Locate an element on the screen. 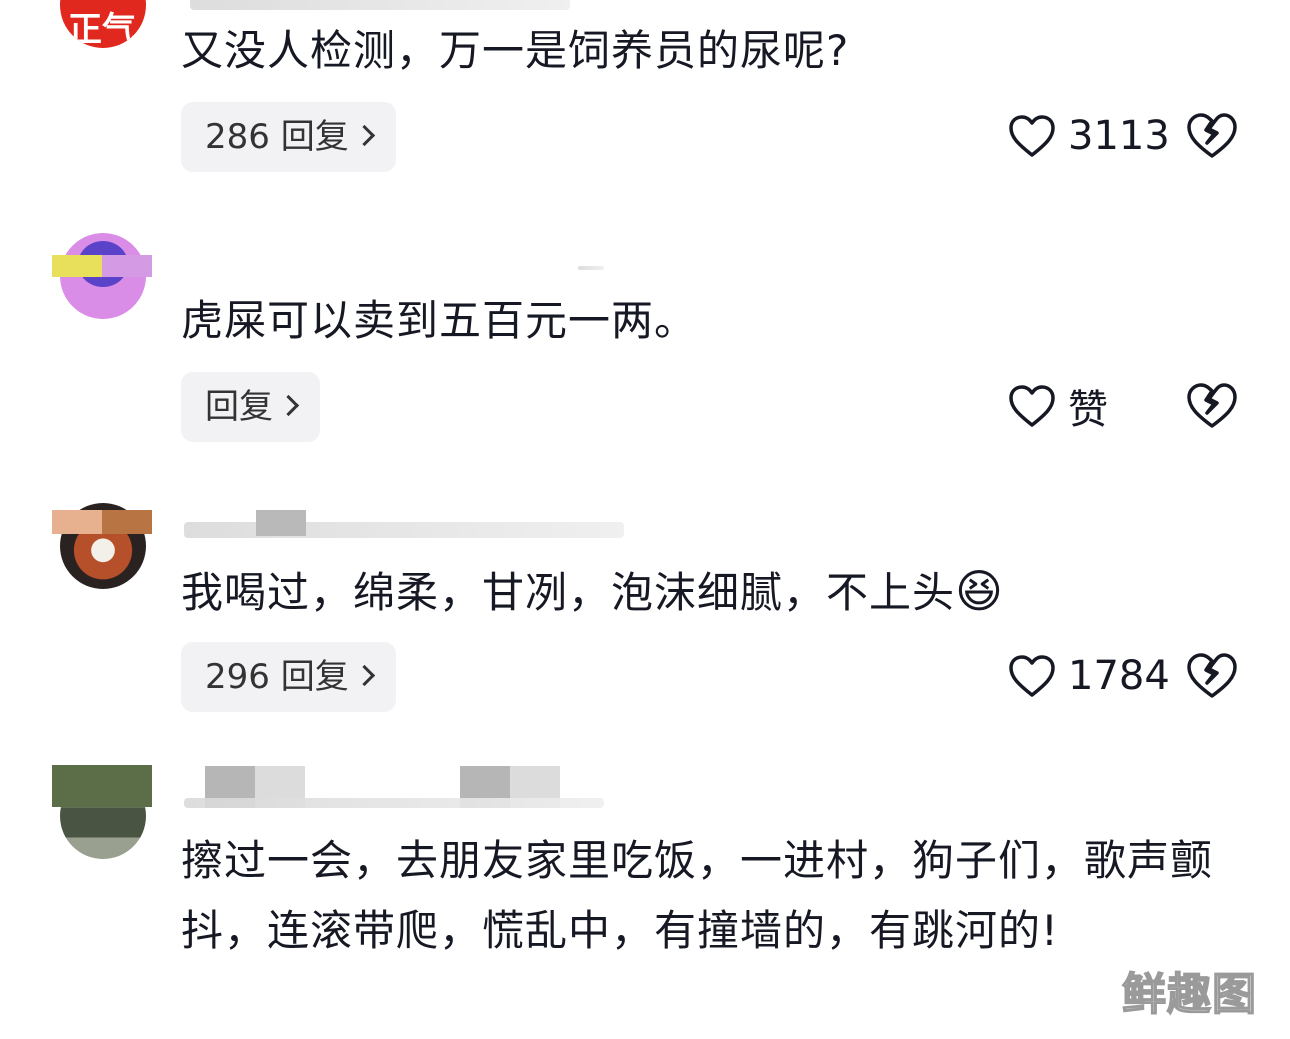 This screenshot has height=1039, width=1290. comment-text: 虎屎可以卖到五百元一两。 is located at coordinates (439, 320).